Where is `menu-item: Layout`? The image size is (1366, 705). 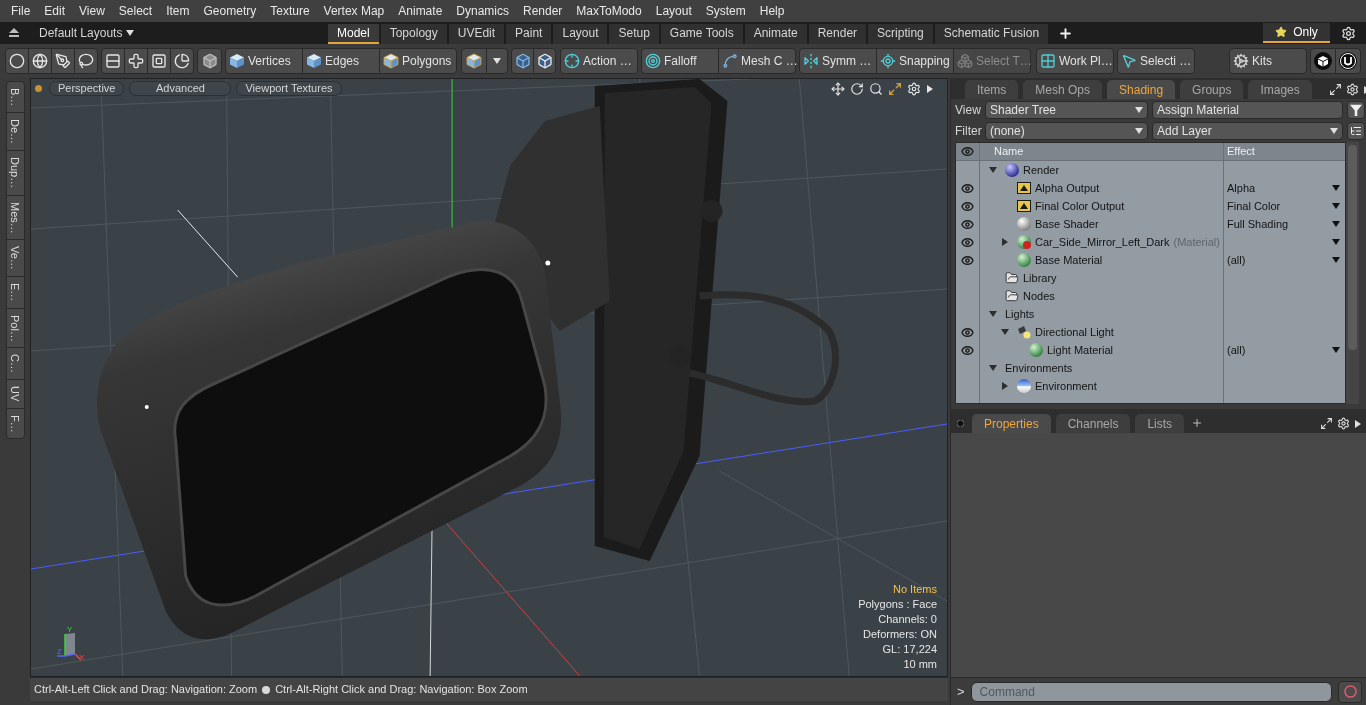 menu-item: Layout is located at coordinates (673, 11).